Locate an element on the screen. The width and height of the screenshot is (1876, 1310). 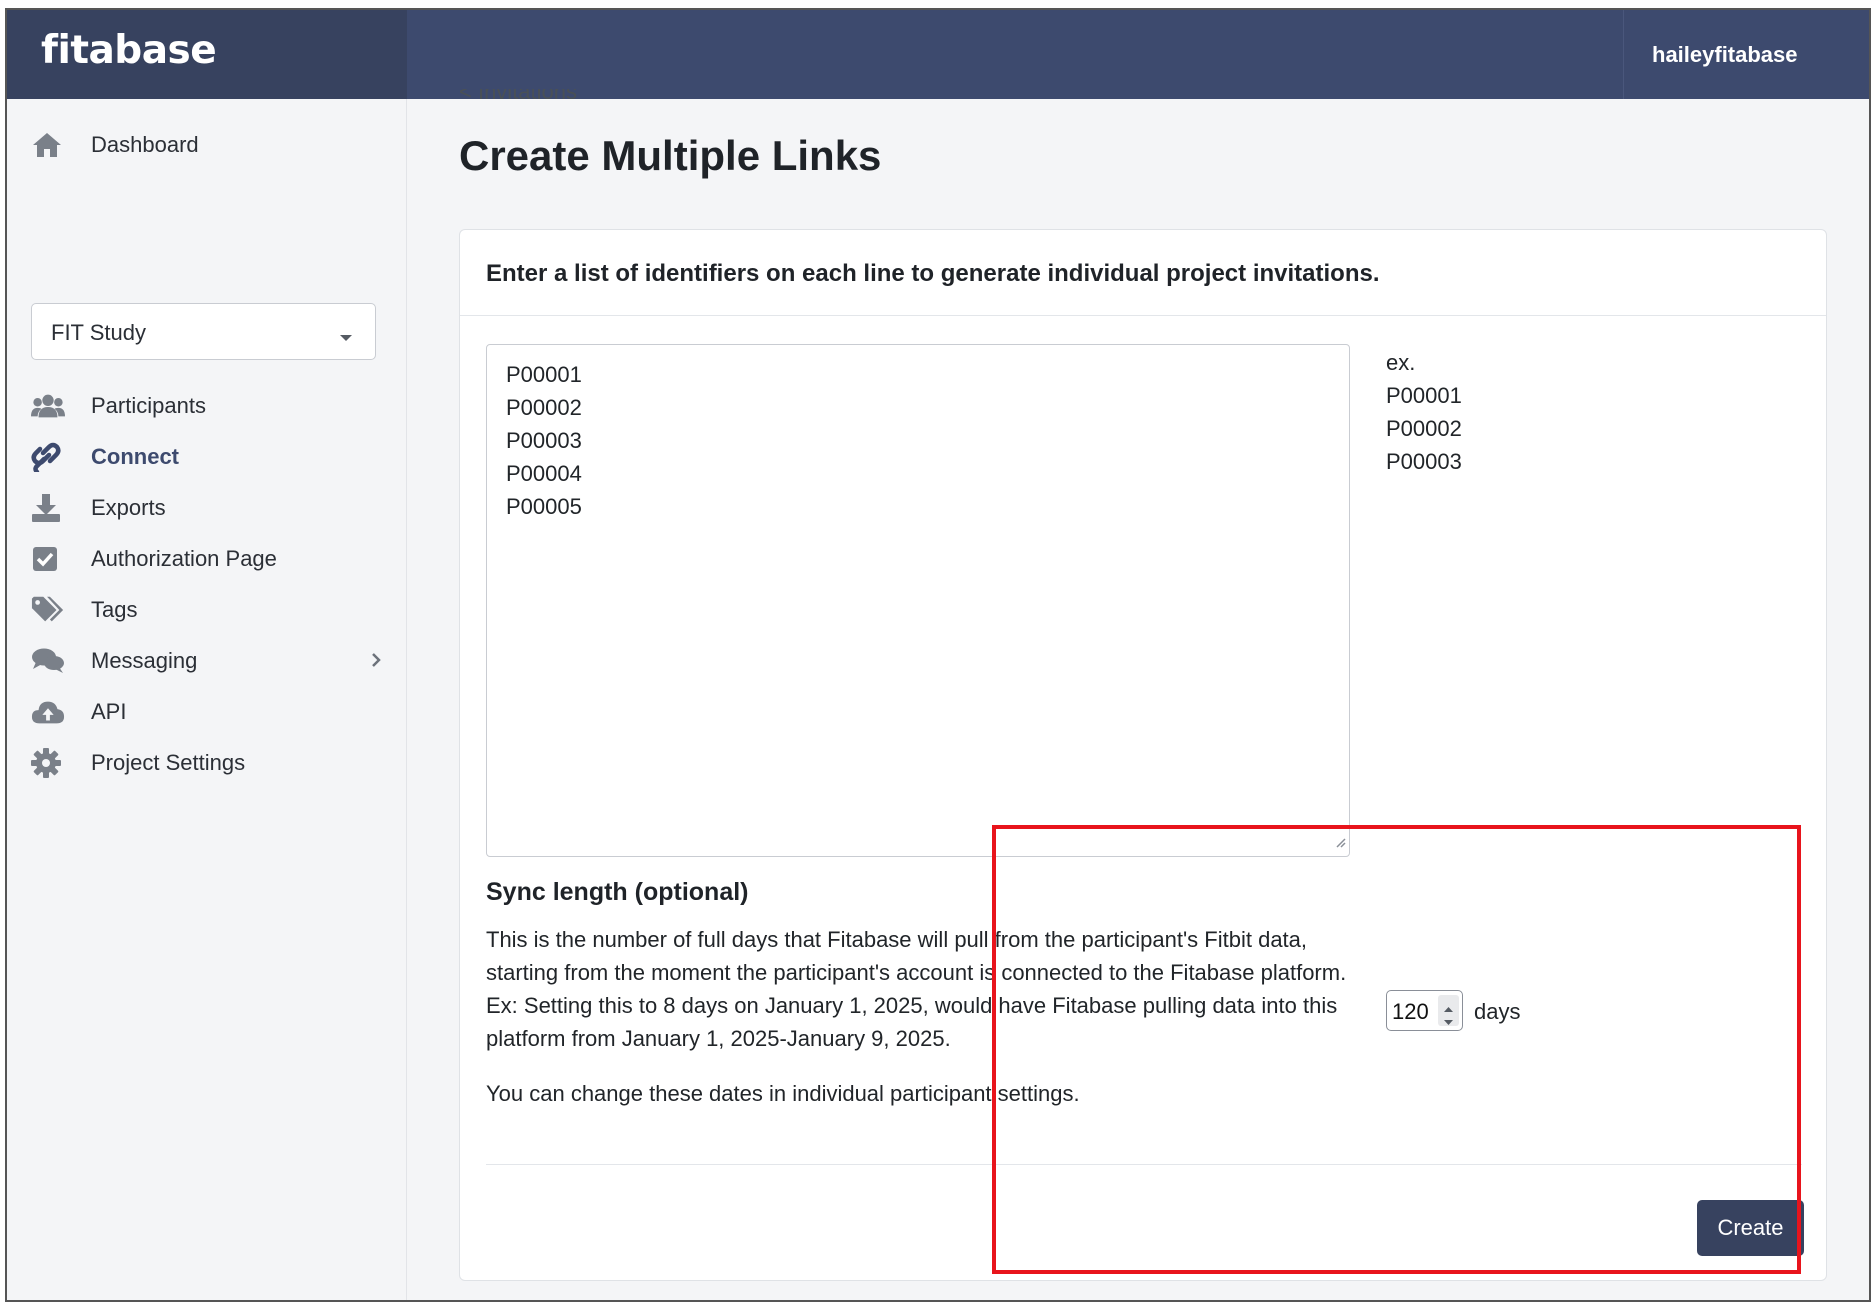
example-line: P00003 is located at coordinates (1424, 461).